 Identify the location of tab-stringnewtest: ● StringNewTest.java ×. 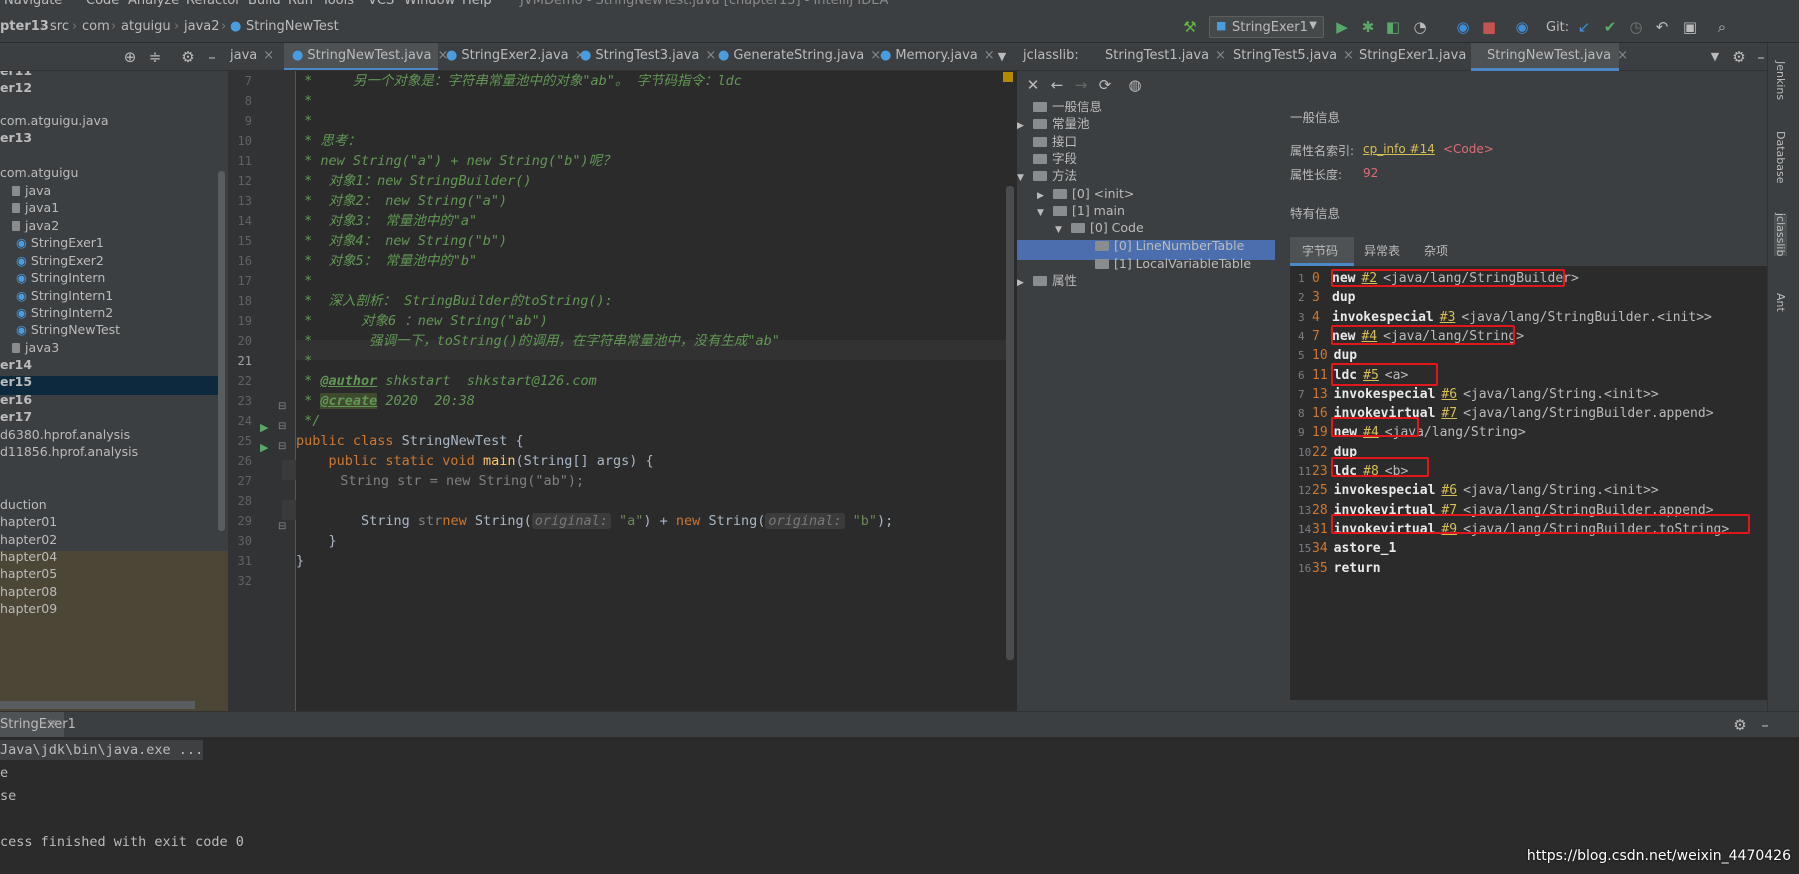
(366, 56).